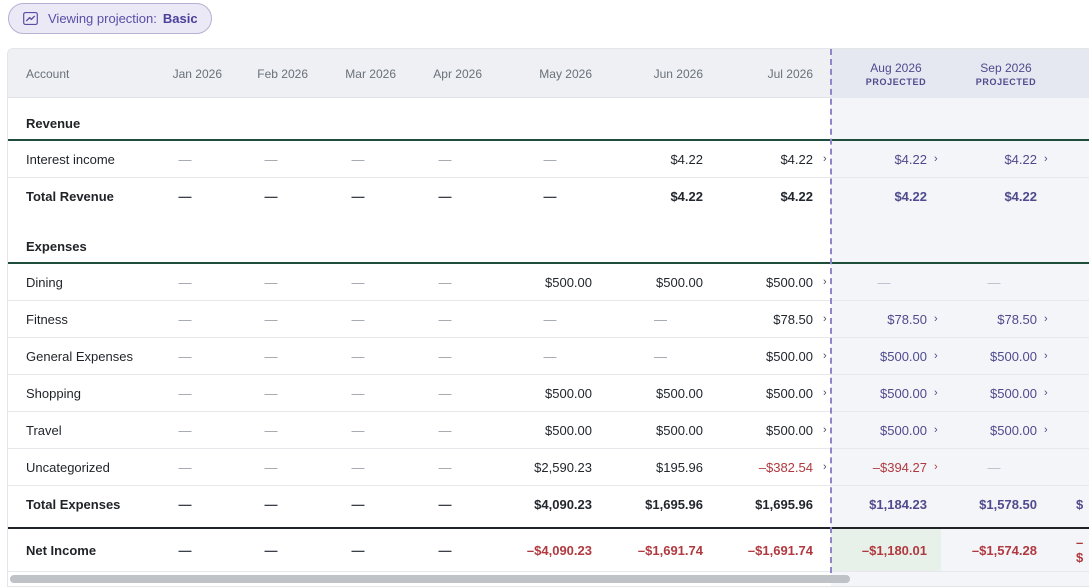  What do you see at coordinates (770, 319) in the screenshot?
I see `value-cell: $78.50` at bounding box center [770, 319].